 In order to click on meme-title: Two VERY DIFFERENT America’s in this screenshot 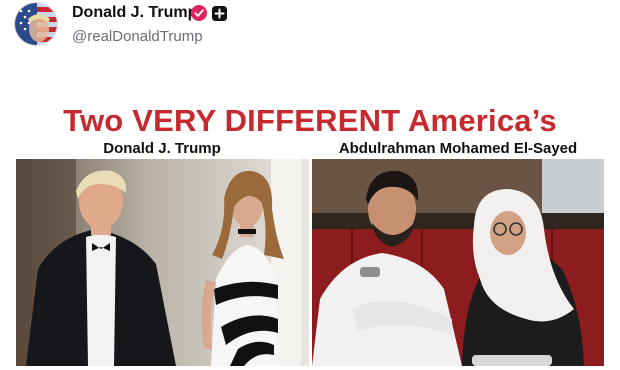, I will do `click(310, 120)`.